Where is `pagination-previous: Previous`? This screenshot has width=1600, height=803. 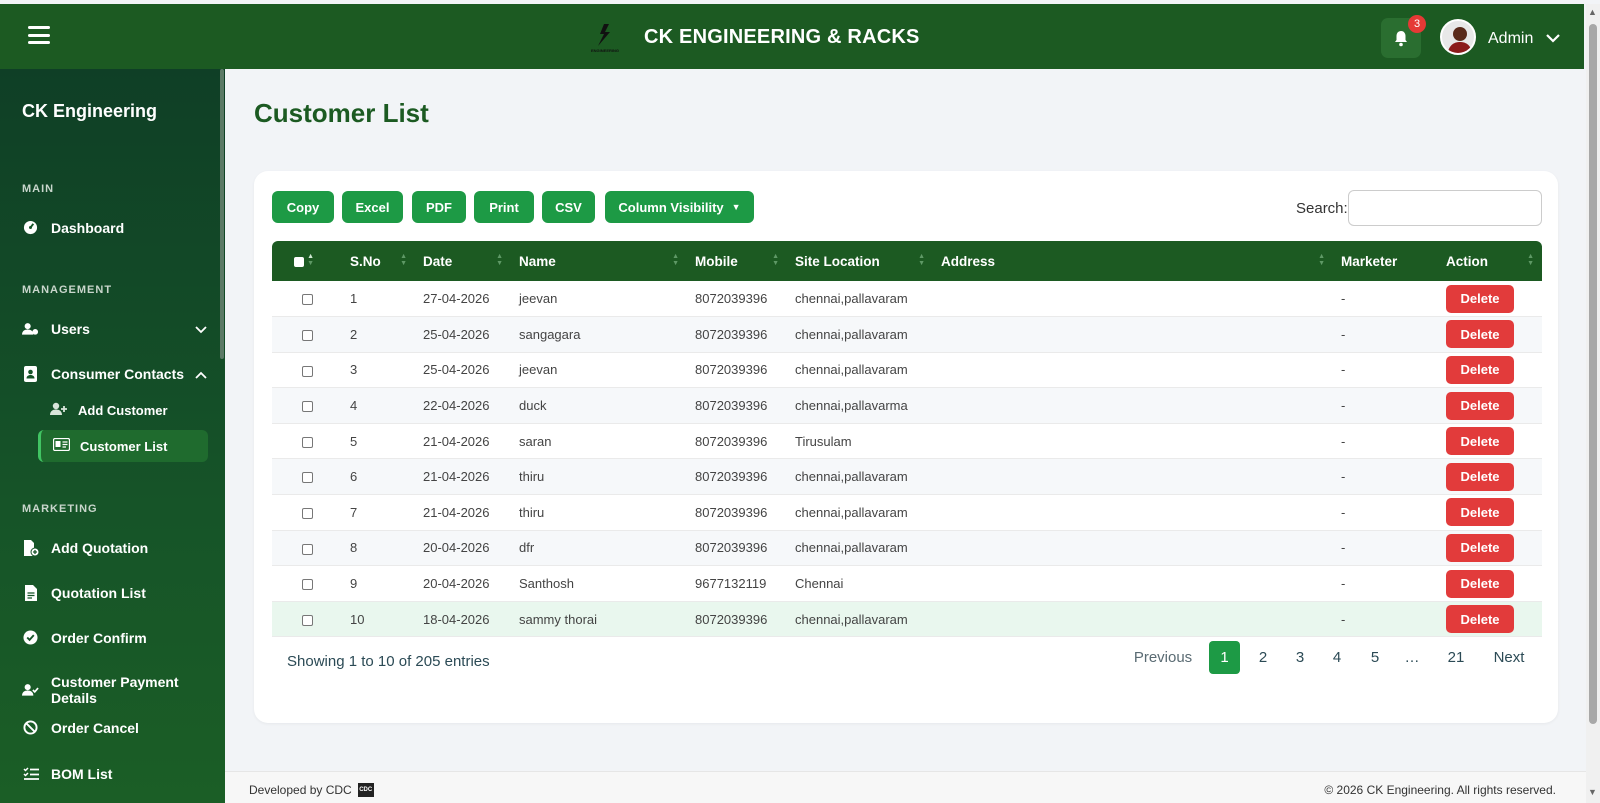 pagination-previous: Previous is located at coordinates (1163, 657).